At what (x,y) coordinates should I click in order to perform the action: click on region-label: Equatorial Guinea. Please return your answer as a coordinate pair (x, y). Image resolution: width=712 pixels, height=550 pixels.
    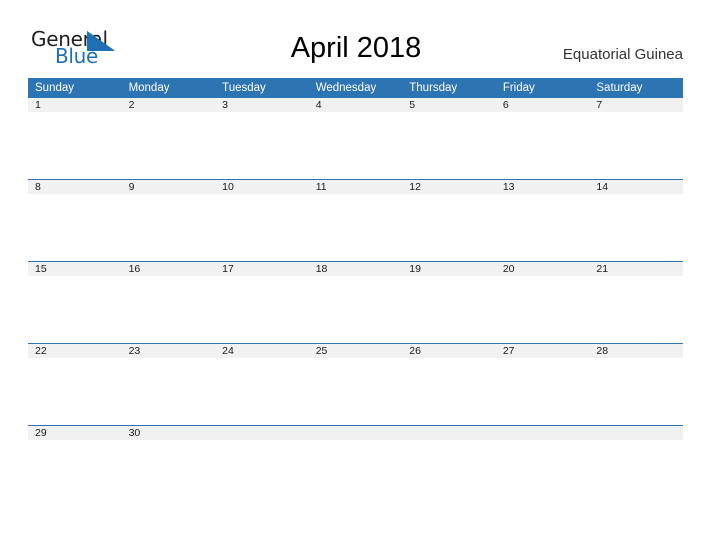
    Looking at the image, I should click on (622, 54).